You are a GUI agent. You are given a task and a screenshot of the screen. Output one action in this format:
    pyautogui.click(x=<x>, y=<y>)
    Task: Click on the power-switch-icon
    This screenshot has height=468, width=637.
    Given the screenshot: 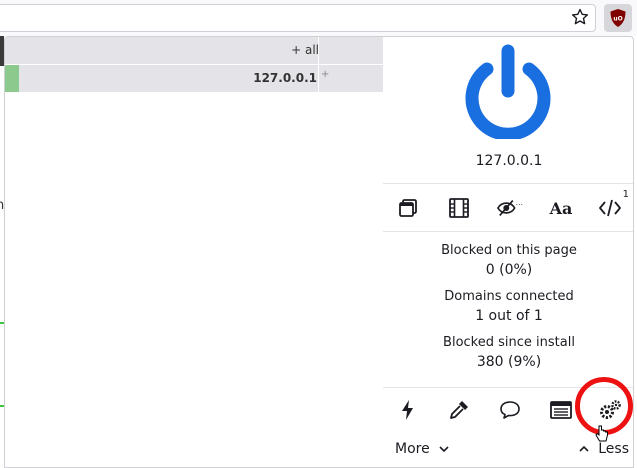 What is the action you would take?
    pyautogui.click(x=508, y=91)
    